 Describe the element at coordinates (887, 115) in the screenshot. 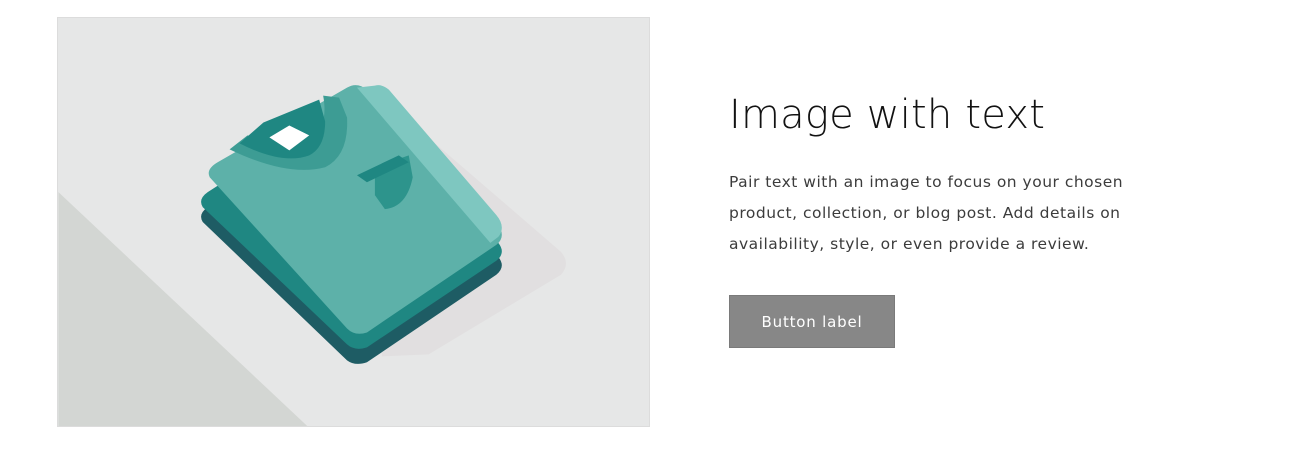

I see `section-heading: Image with text` at that location.